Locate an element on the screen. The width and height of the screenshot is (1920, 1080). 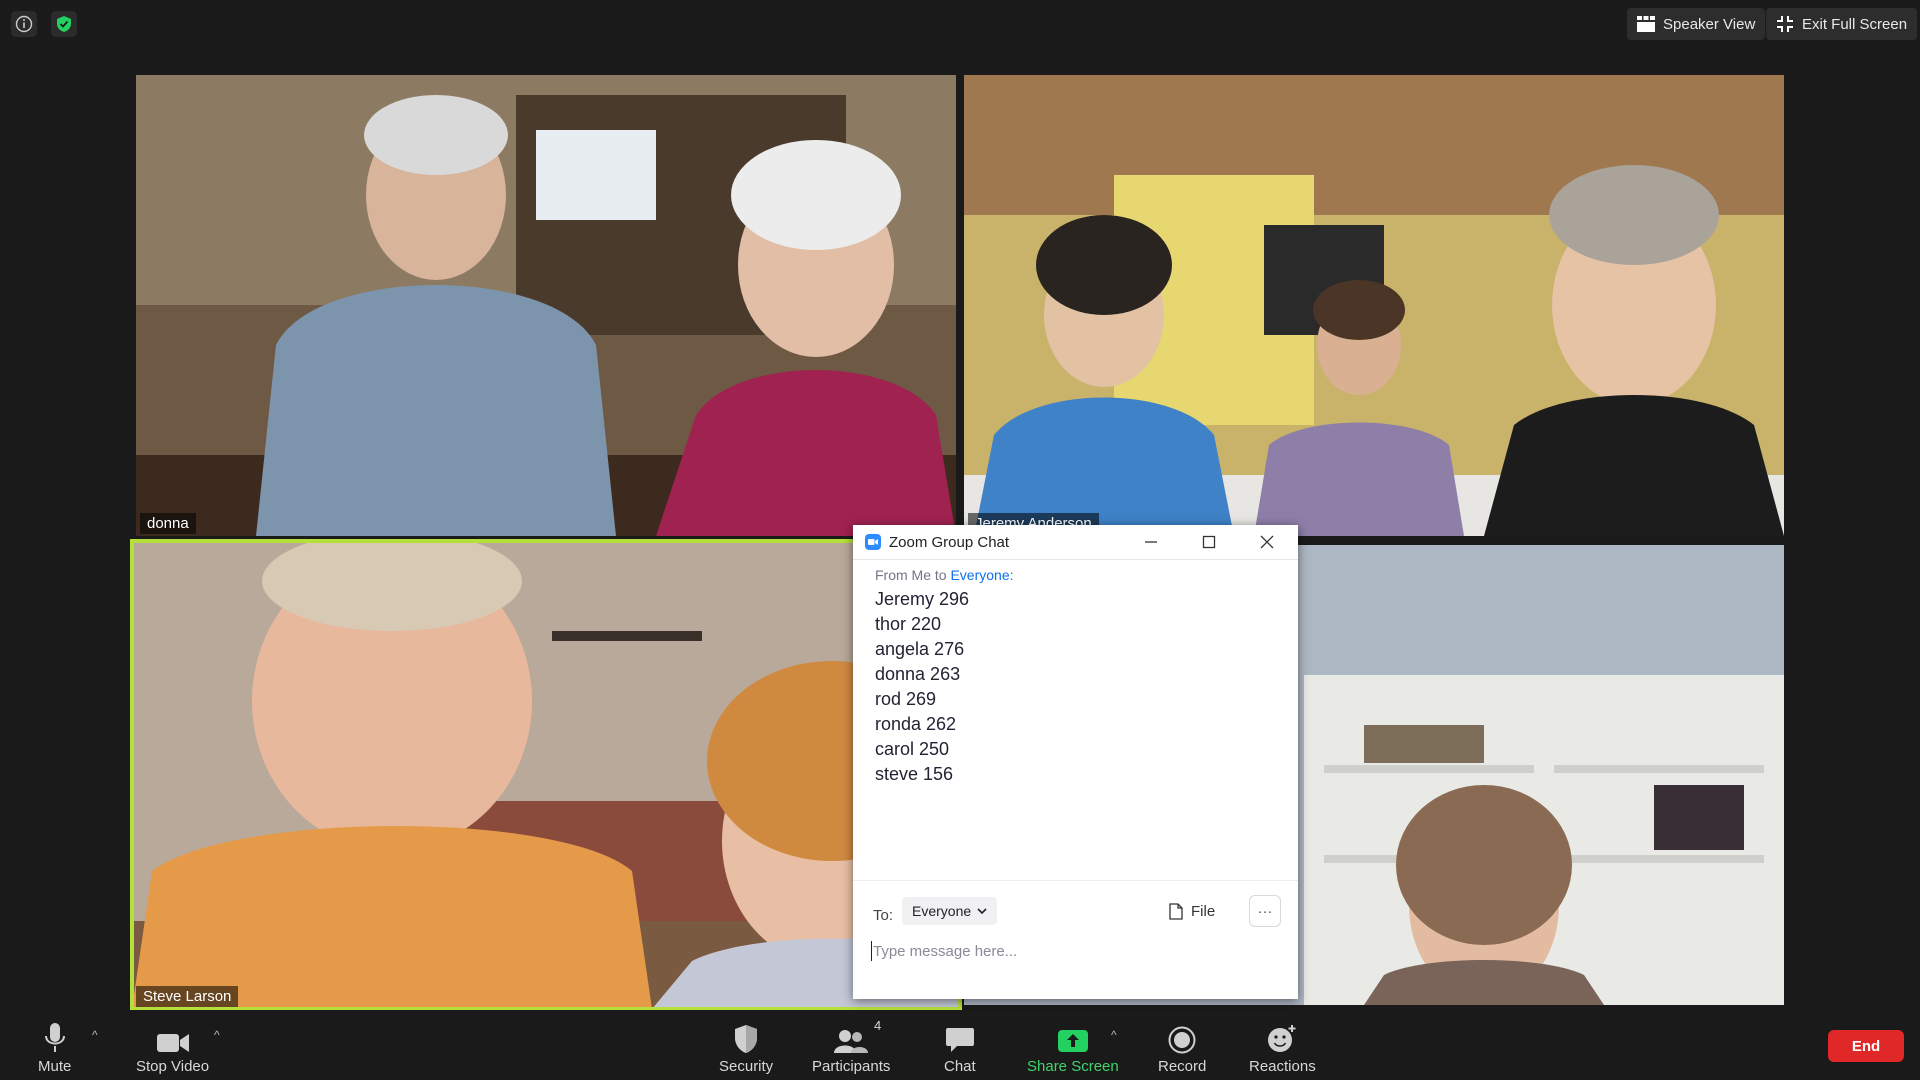
recipient-selected: Everyone is located at coordinates (942, 911).